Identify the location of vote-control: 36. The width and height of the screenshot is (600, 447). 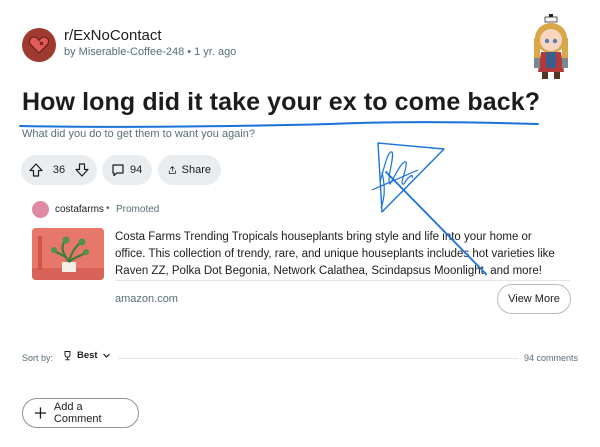
(59, 170).